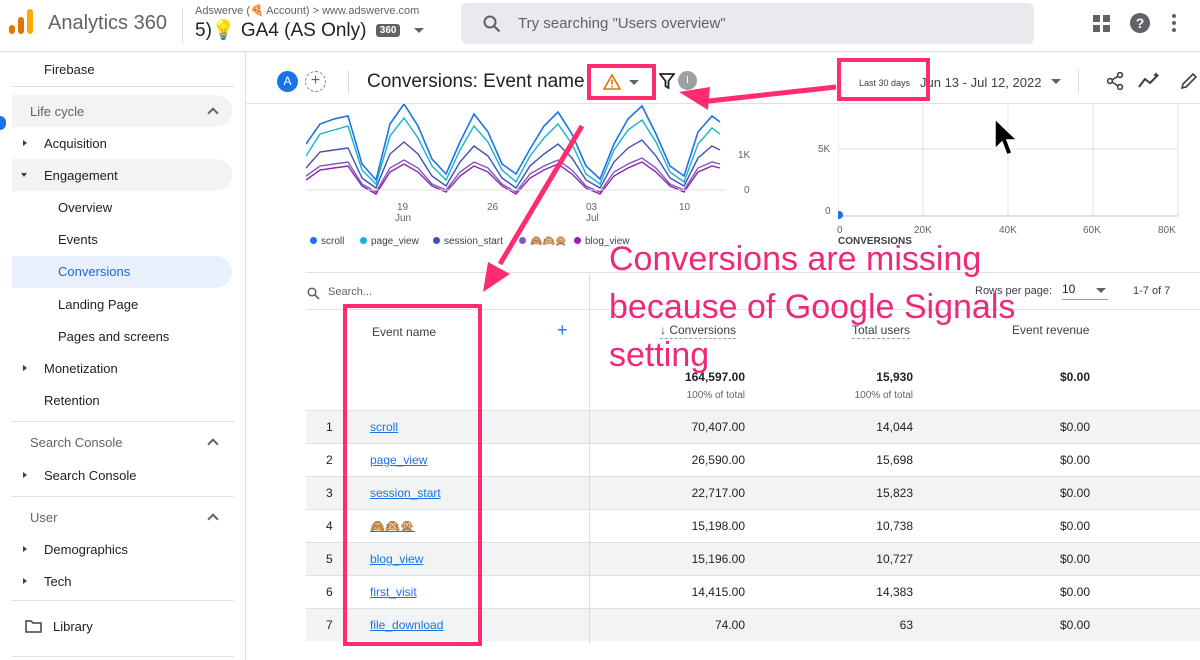 This screenshot has height=660, width=1200. I want to click on cell-total-users: 14,383, so click(894, 592).